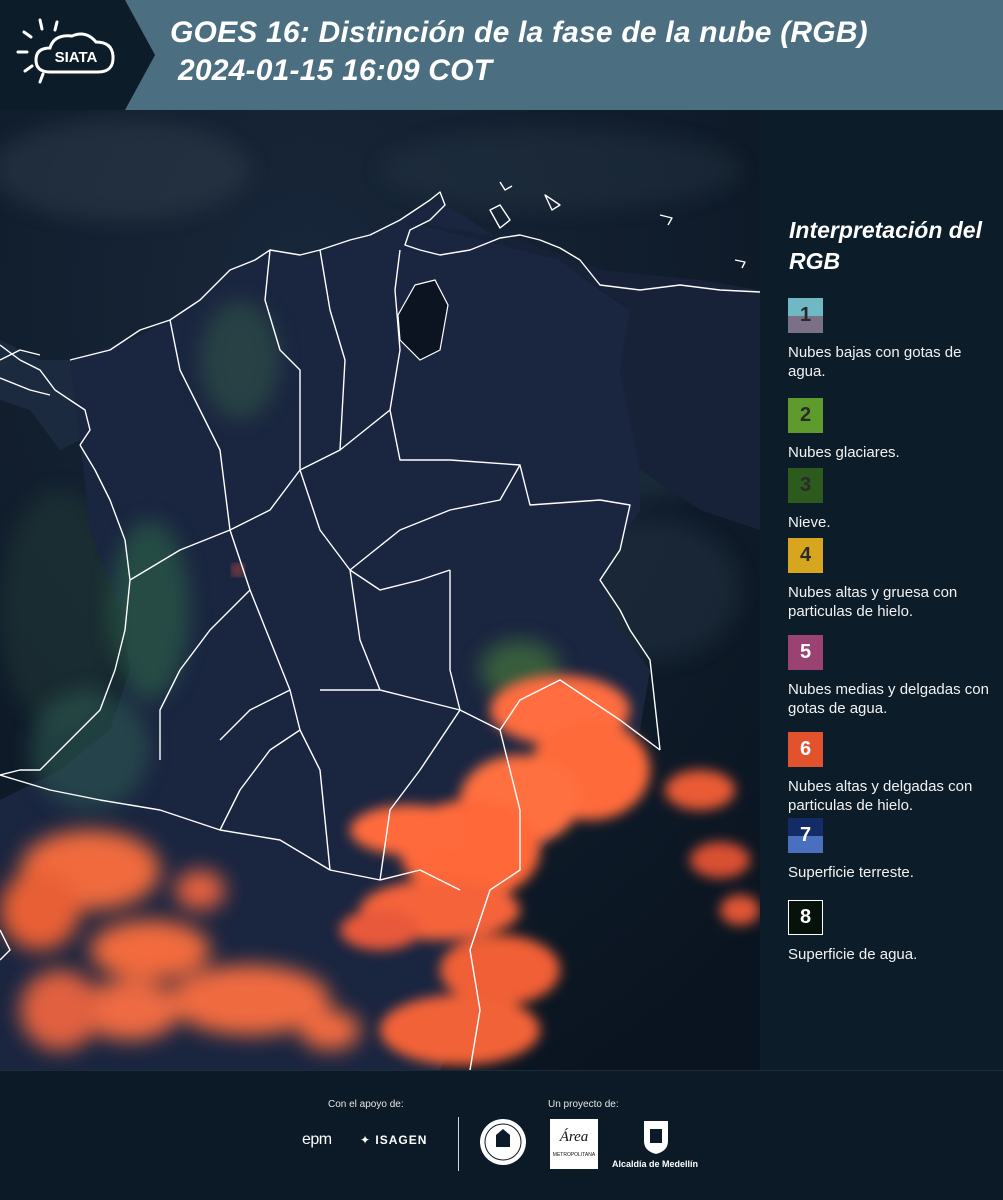  Describe the element at coordinates (894, 430) in the screenshot. I see `legend-item-2: 2 Nubes glaciares.` at that location.